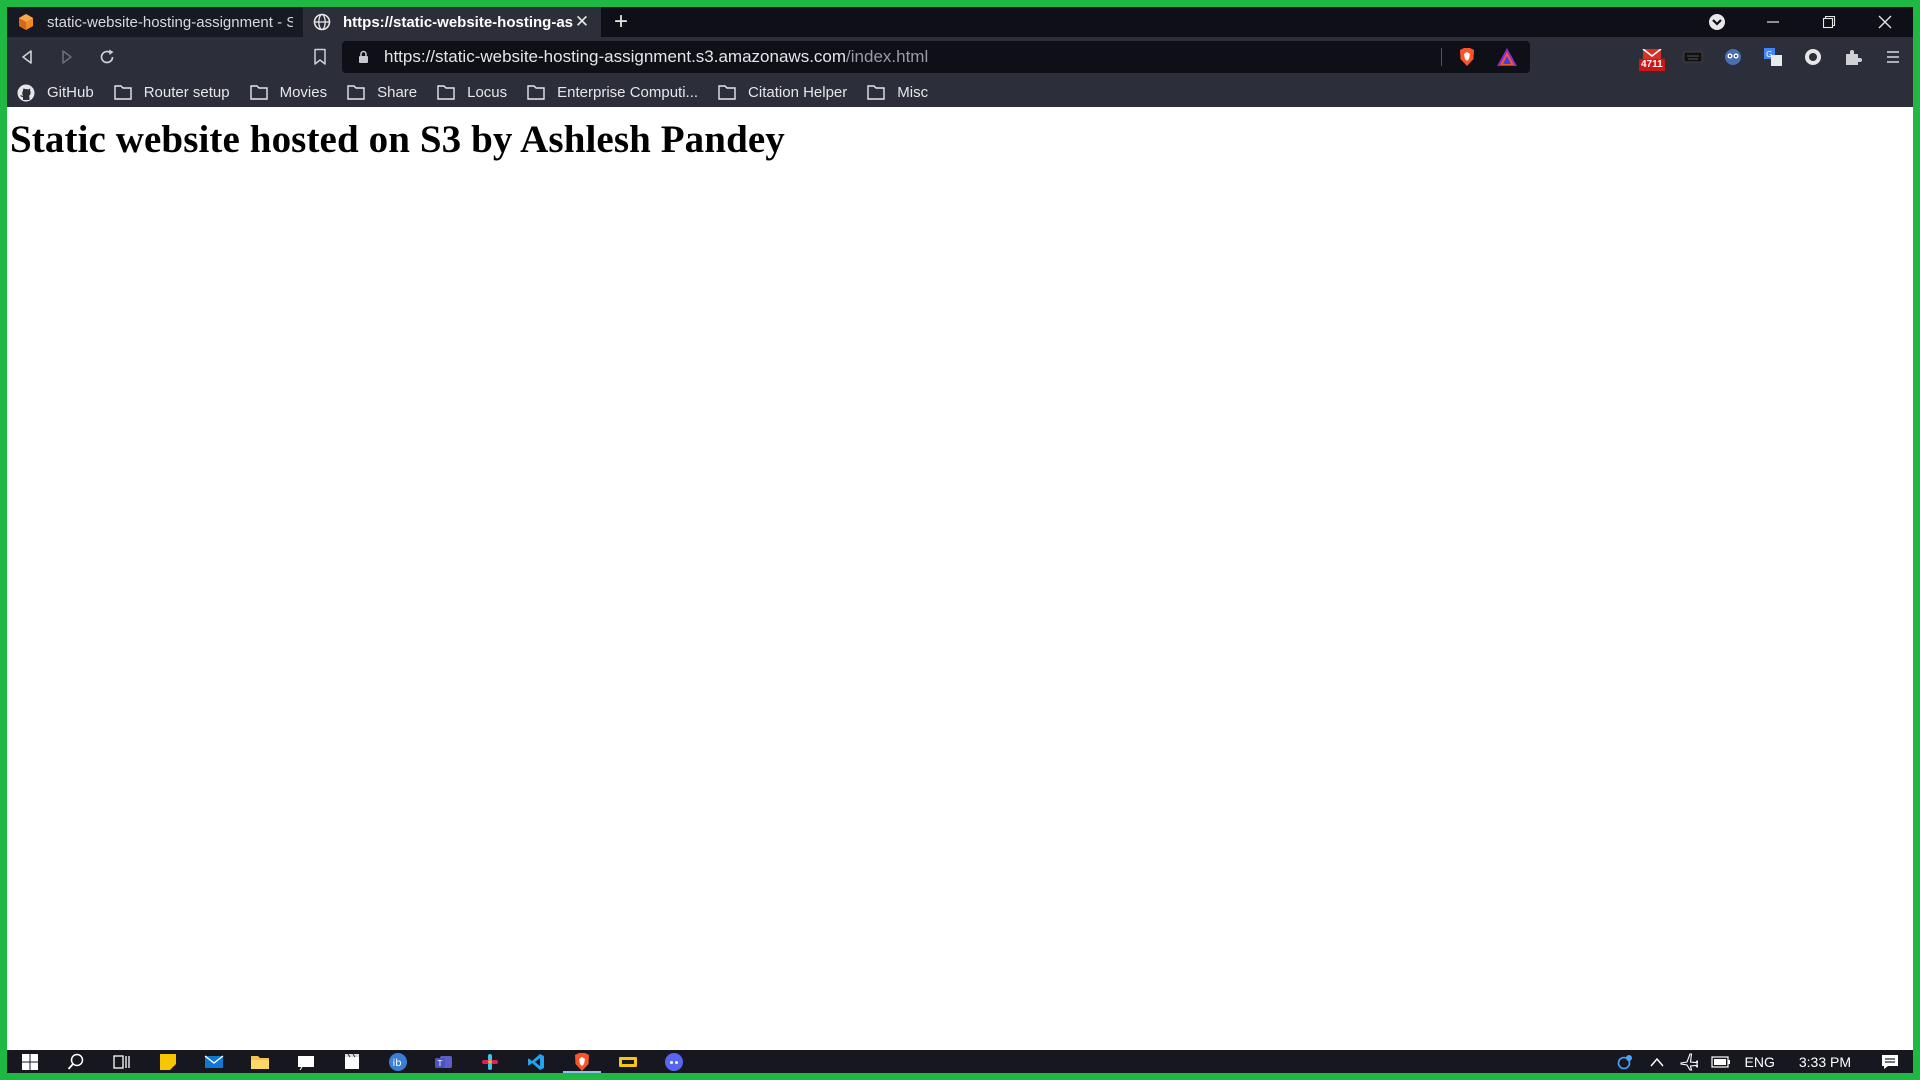 The width and height of the screenshot is (1920, 1080). I want to click on search-icon, so click(76, 1061).